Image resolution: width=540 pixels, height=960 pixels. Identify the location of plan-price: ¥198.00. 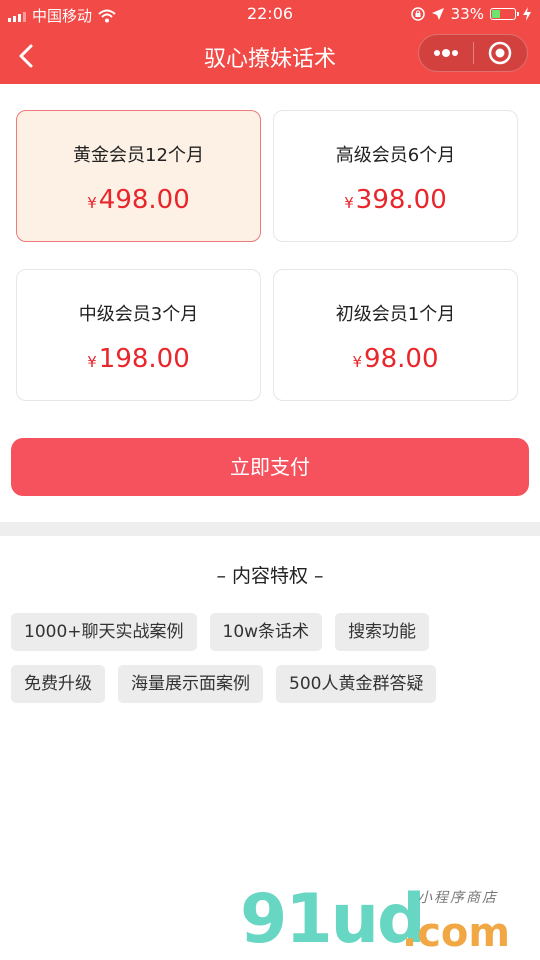
(138, 359).